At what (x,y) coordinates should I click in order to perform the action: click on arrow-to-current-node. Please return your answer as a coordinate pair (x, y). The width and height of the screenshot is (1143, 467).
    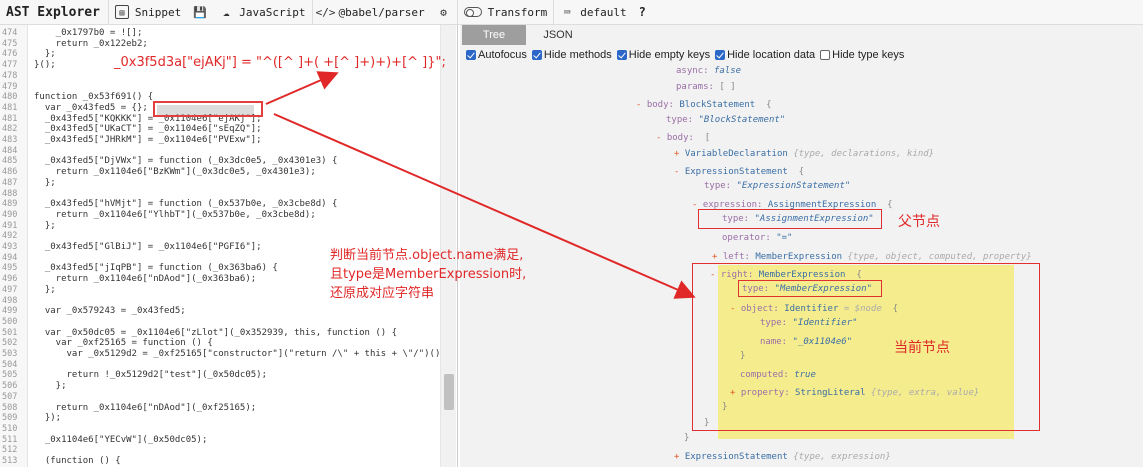
    Looking at the image, I should click on (484, 206).